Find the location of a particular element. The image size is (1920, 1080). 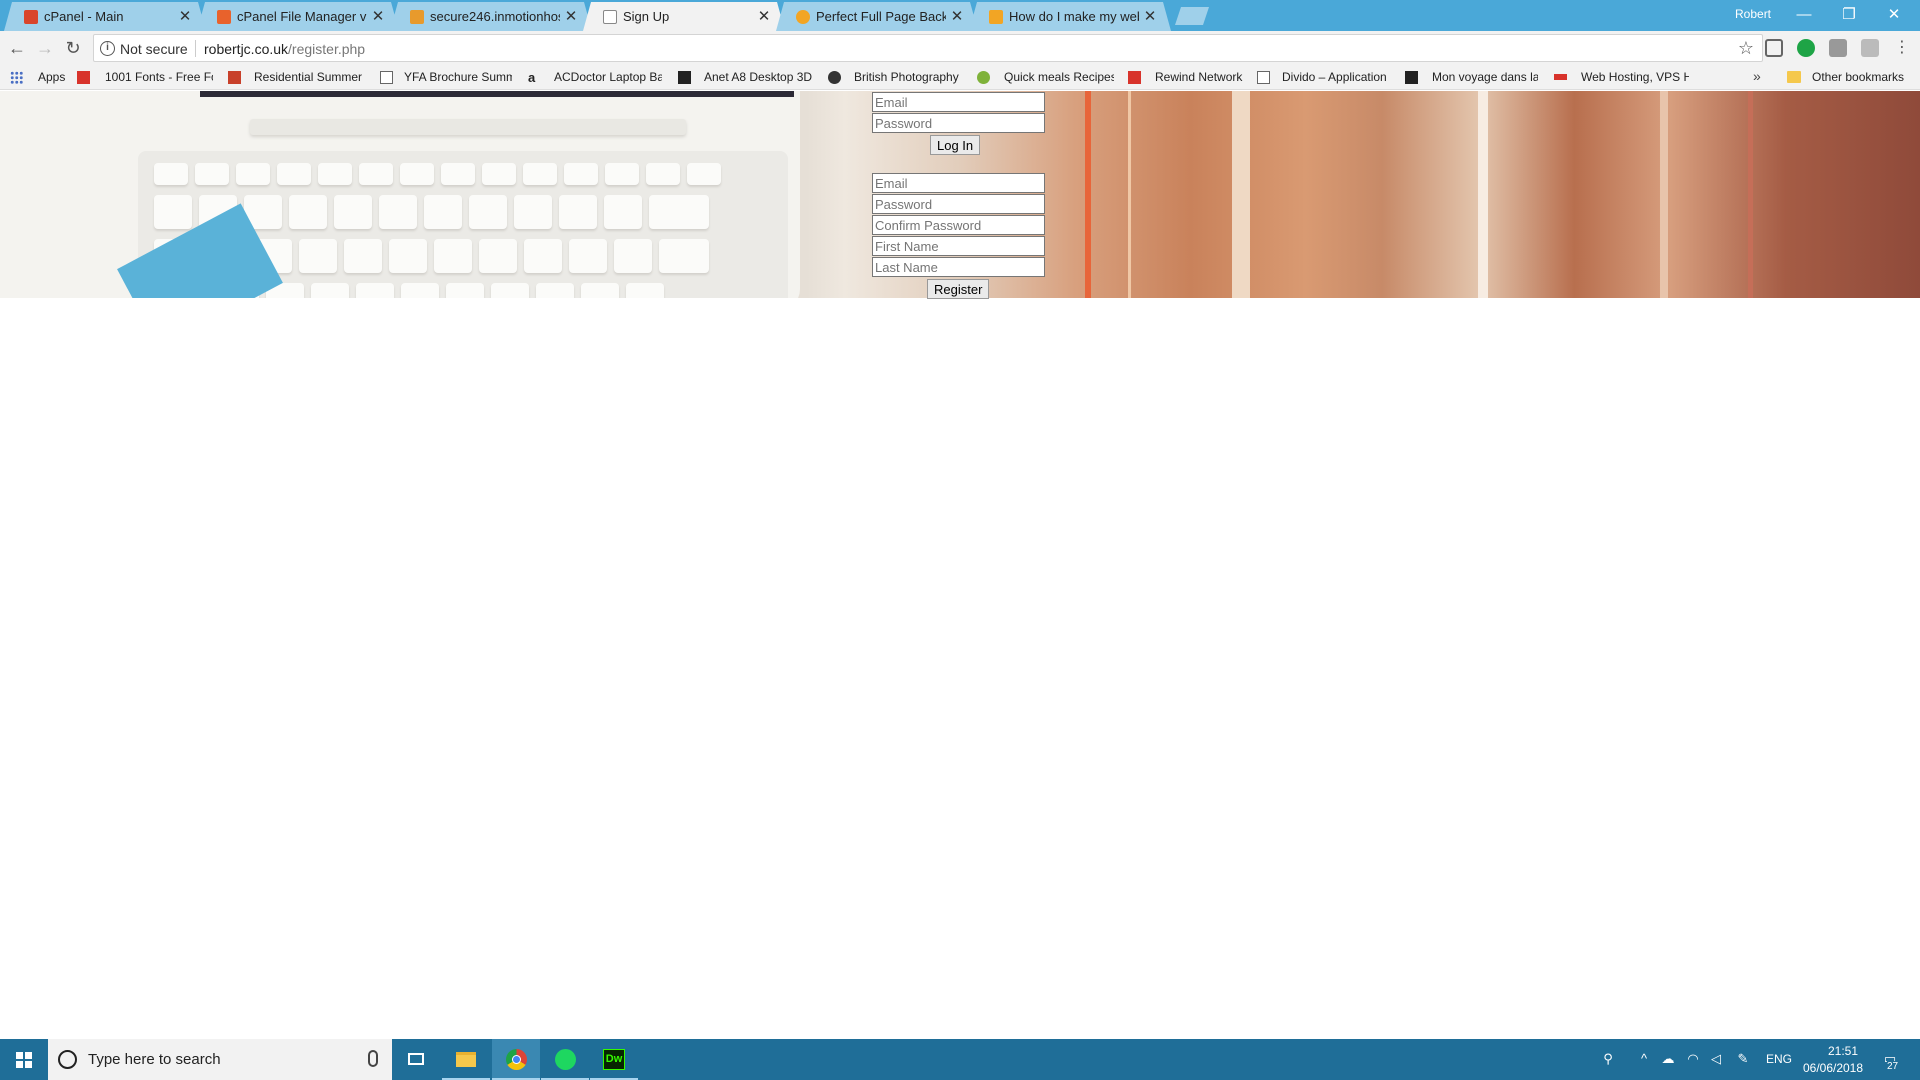

cast-icon is located at coordinates (1774, 48).